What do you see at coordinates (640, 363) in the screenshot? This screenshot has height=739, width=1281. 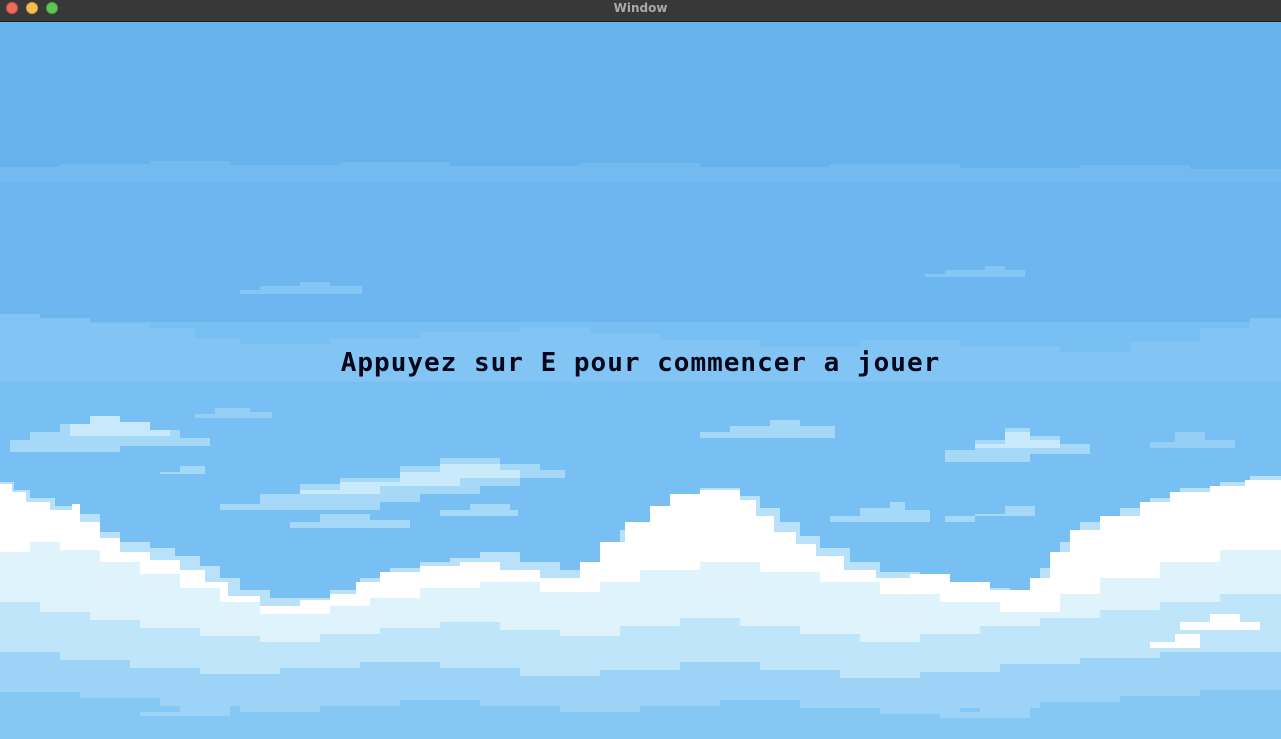 I see `start-prompt-text: Appuyez sur E pour commencer a jouer` at bounding box center [640, 363].